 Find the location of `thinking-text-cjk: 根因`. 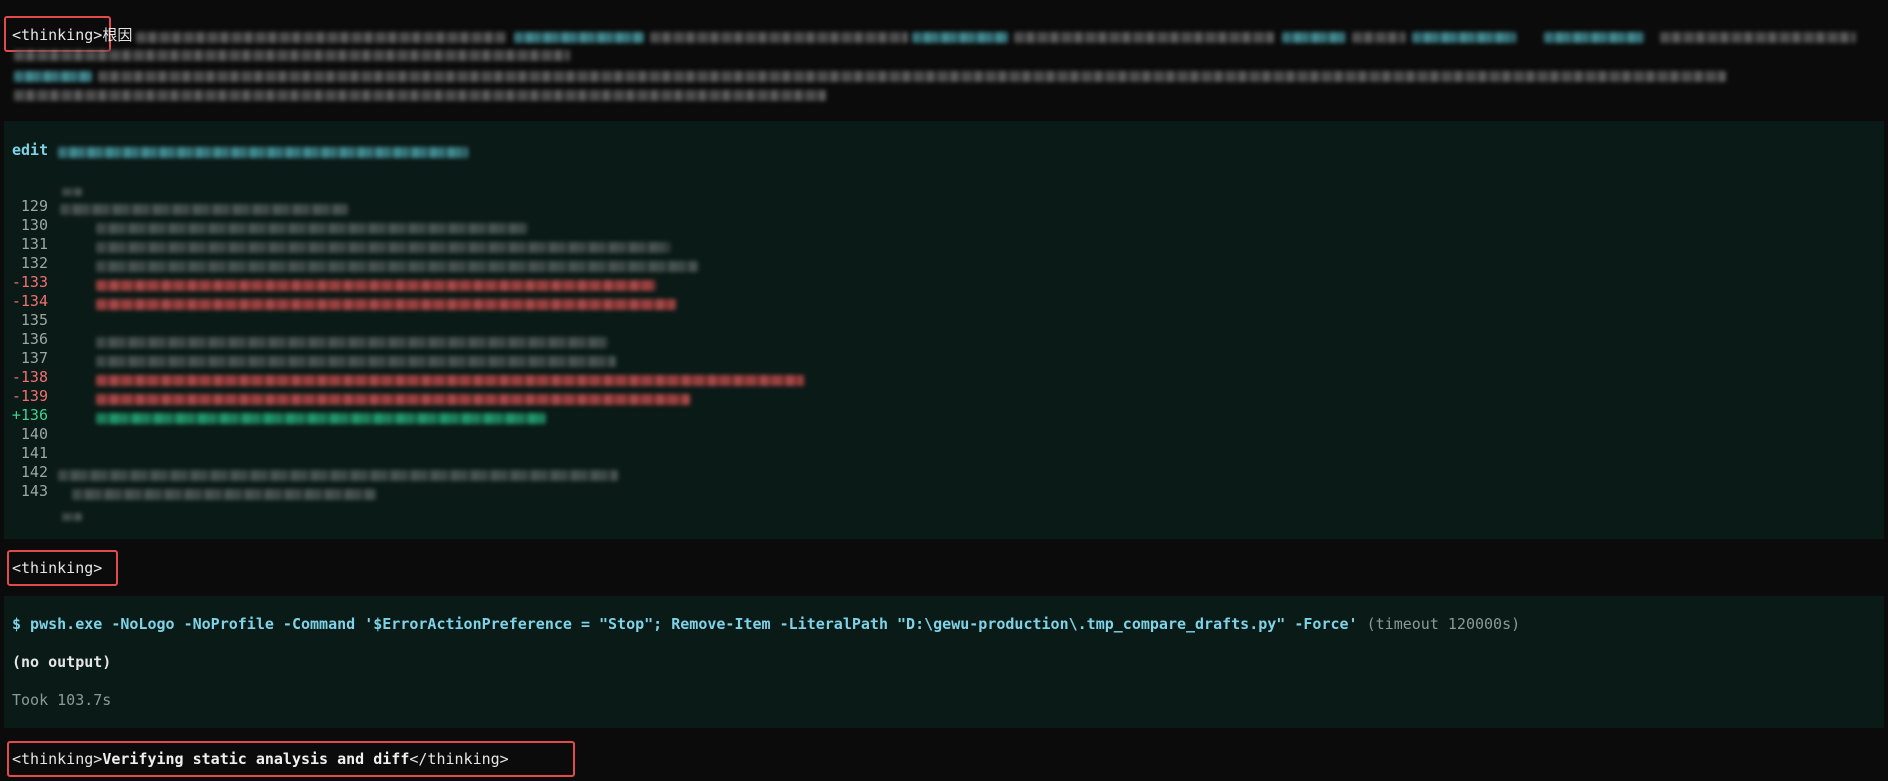

thinking-text-cjk: 根因 is located at coordinates (117, 35).